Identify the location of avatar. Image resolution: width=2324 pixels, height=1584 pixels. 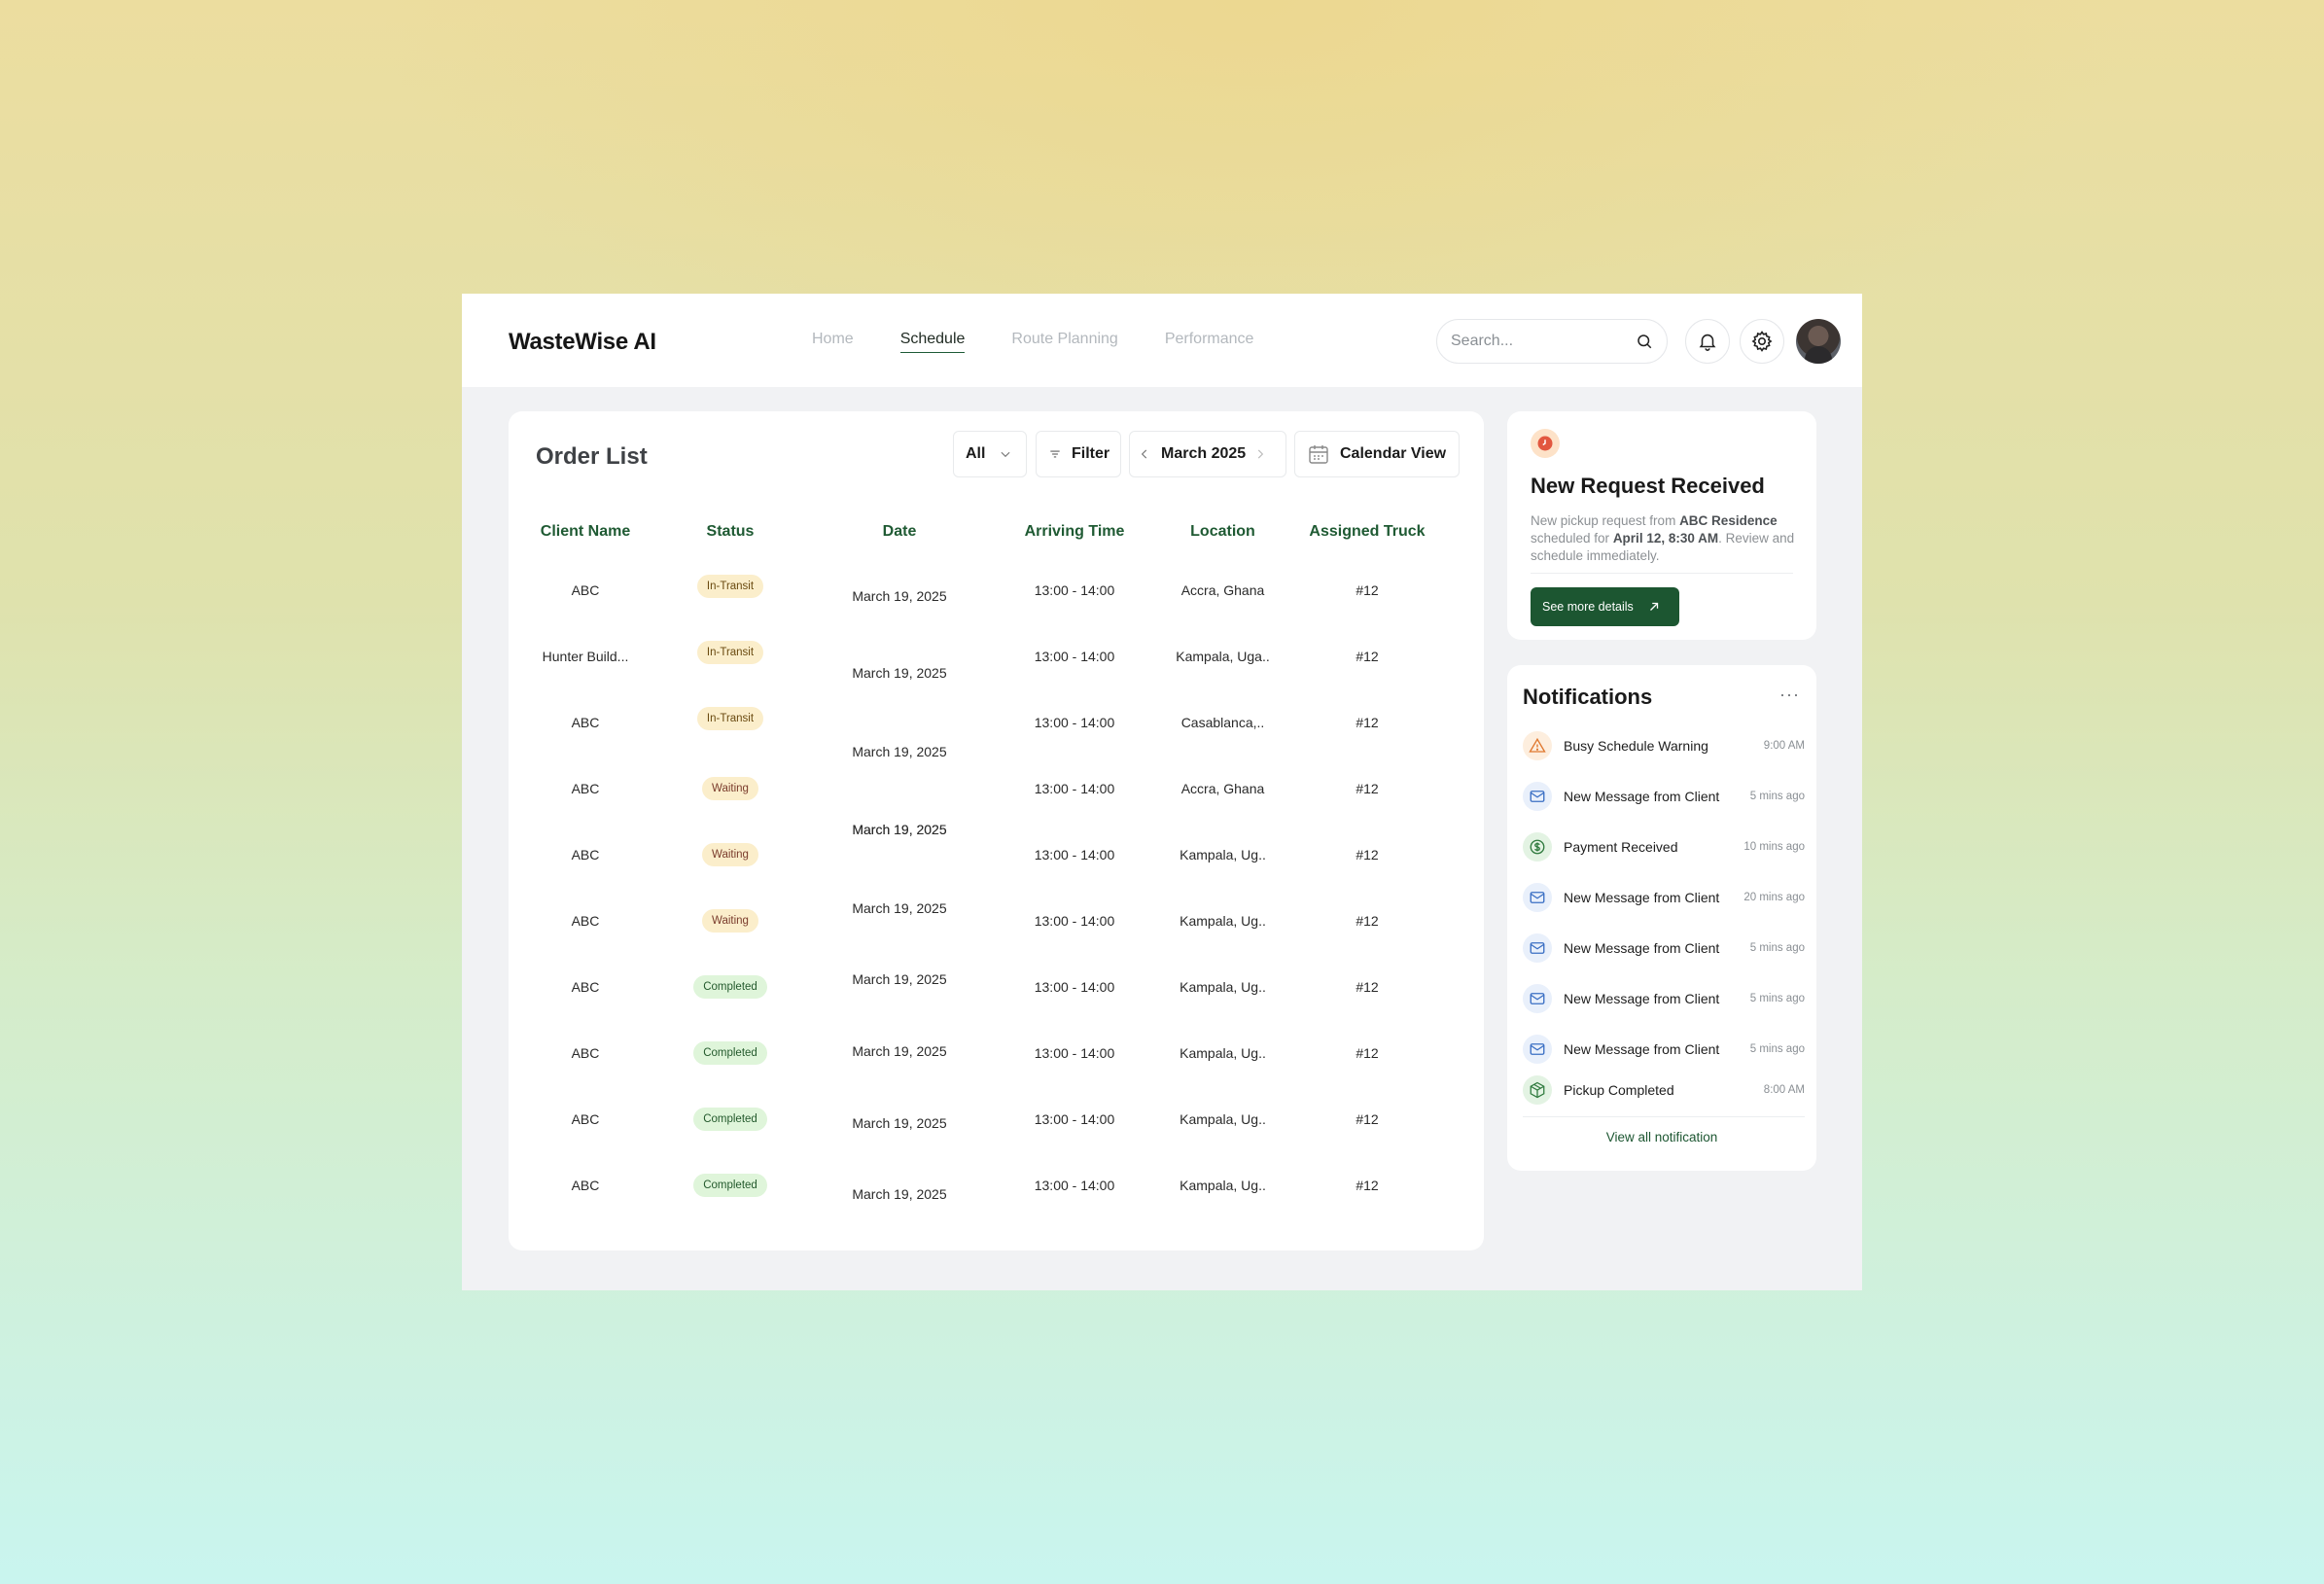
(1819, 341).